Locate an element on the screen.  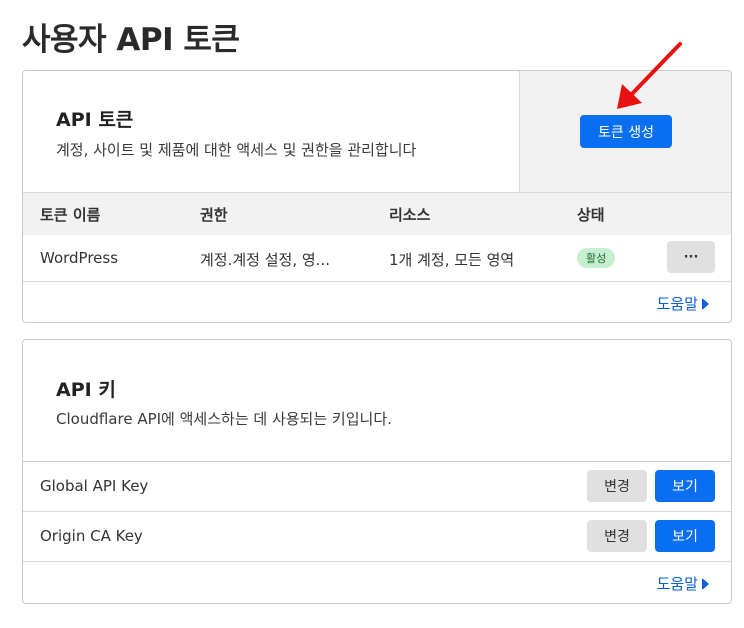
column-header-resources: 리소스 is located at coordinates (410, 215).